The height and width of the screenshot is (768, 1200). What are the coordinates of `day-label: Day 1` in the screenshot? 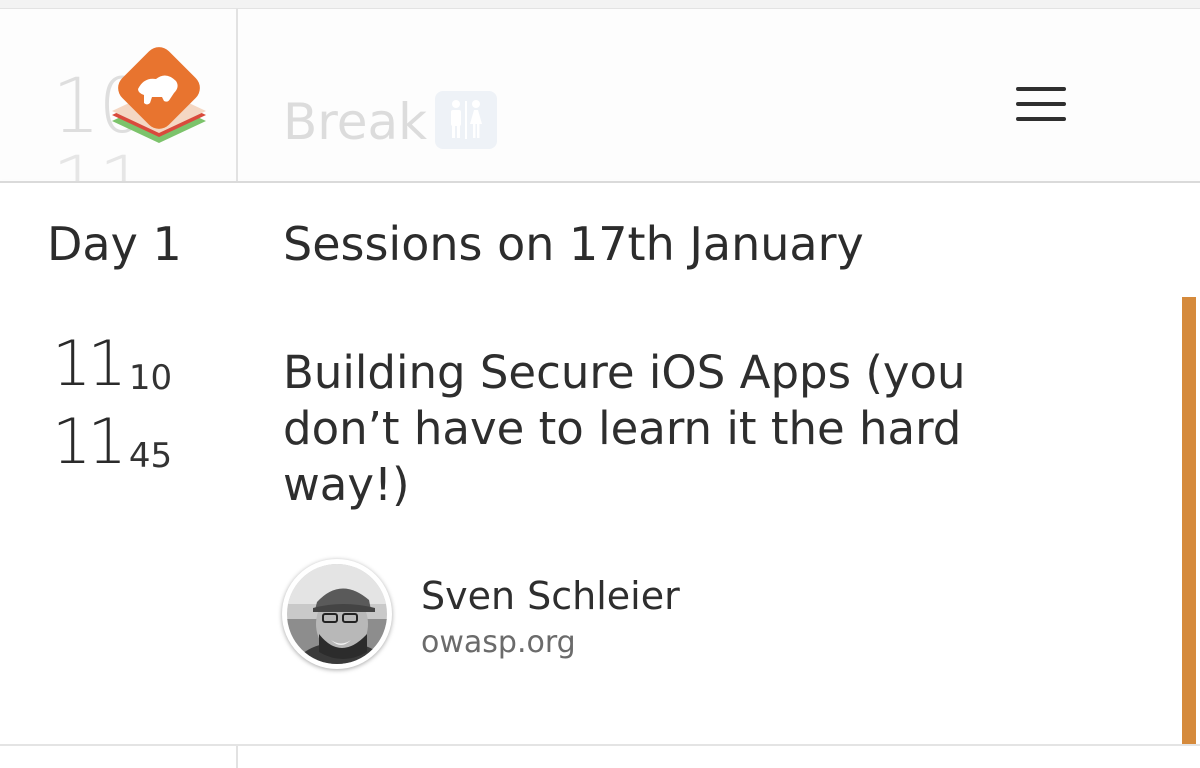 It's located at (114, 244).